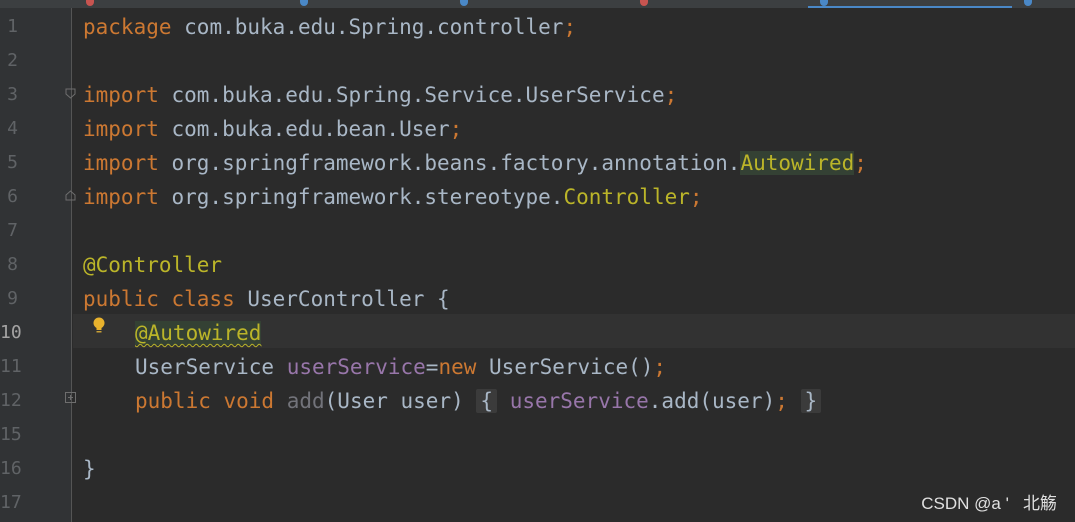  What do you see at coordinates (361, 197) in the screenshot?
I see `import-path: org.springframework.stereotype.` at bounding box center [361, 197].